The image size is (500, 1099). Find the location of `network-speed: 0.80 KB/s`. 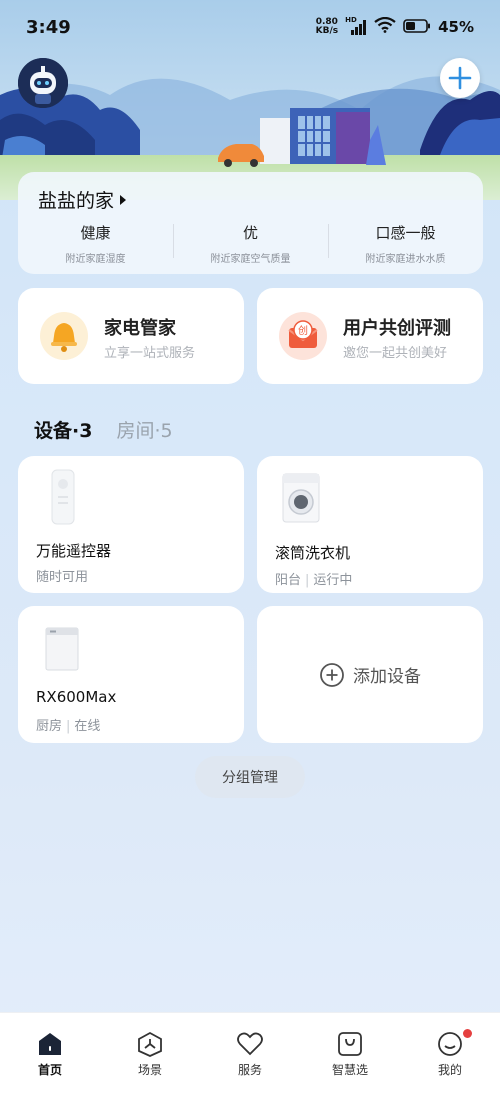

network-speed: 0.80 KB/s is located at coordinates (327, 26).